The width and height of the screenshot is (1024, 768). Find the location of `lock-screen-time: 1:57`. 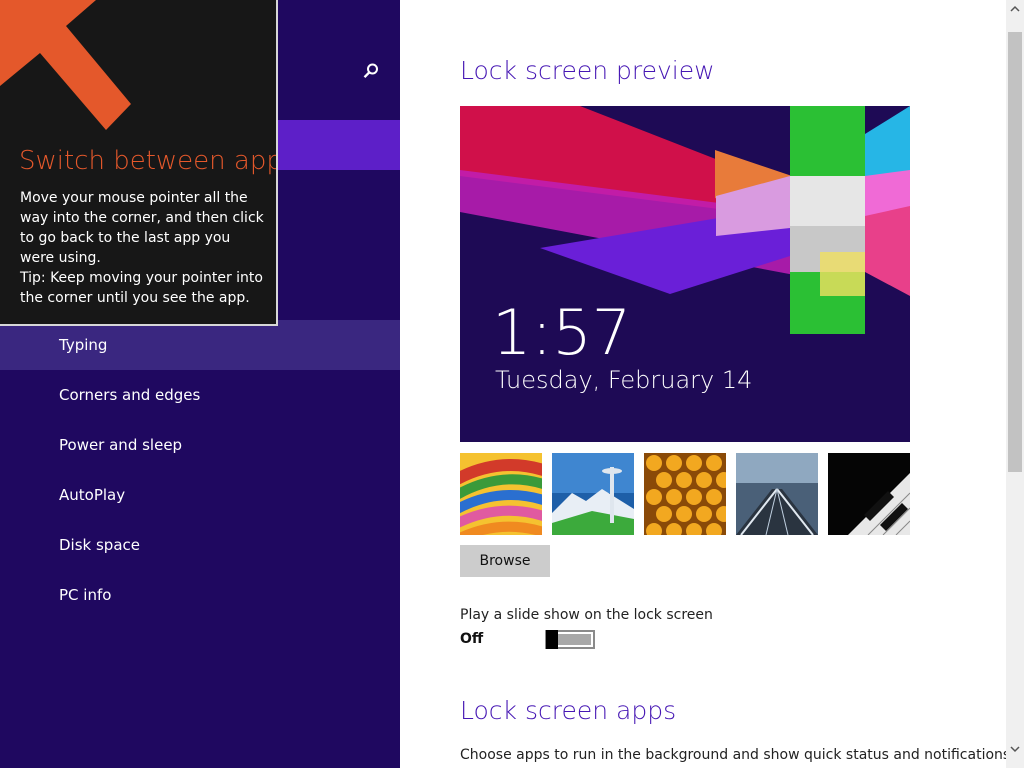

lock-screen-time: 1:57 is located at coordinates (562, 332).